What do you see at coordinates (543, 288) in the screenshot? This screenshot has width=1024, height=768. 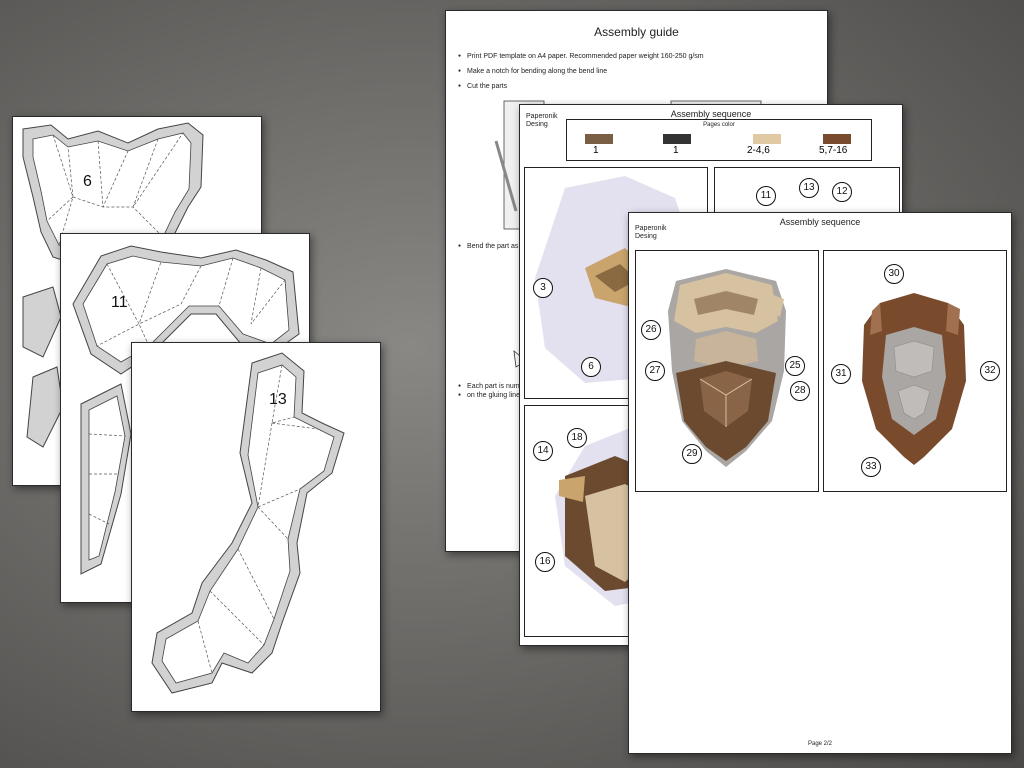 I see `callout-3: 3` at bounding box center [543, 288].